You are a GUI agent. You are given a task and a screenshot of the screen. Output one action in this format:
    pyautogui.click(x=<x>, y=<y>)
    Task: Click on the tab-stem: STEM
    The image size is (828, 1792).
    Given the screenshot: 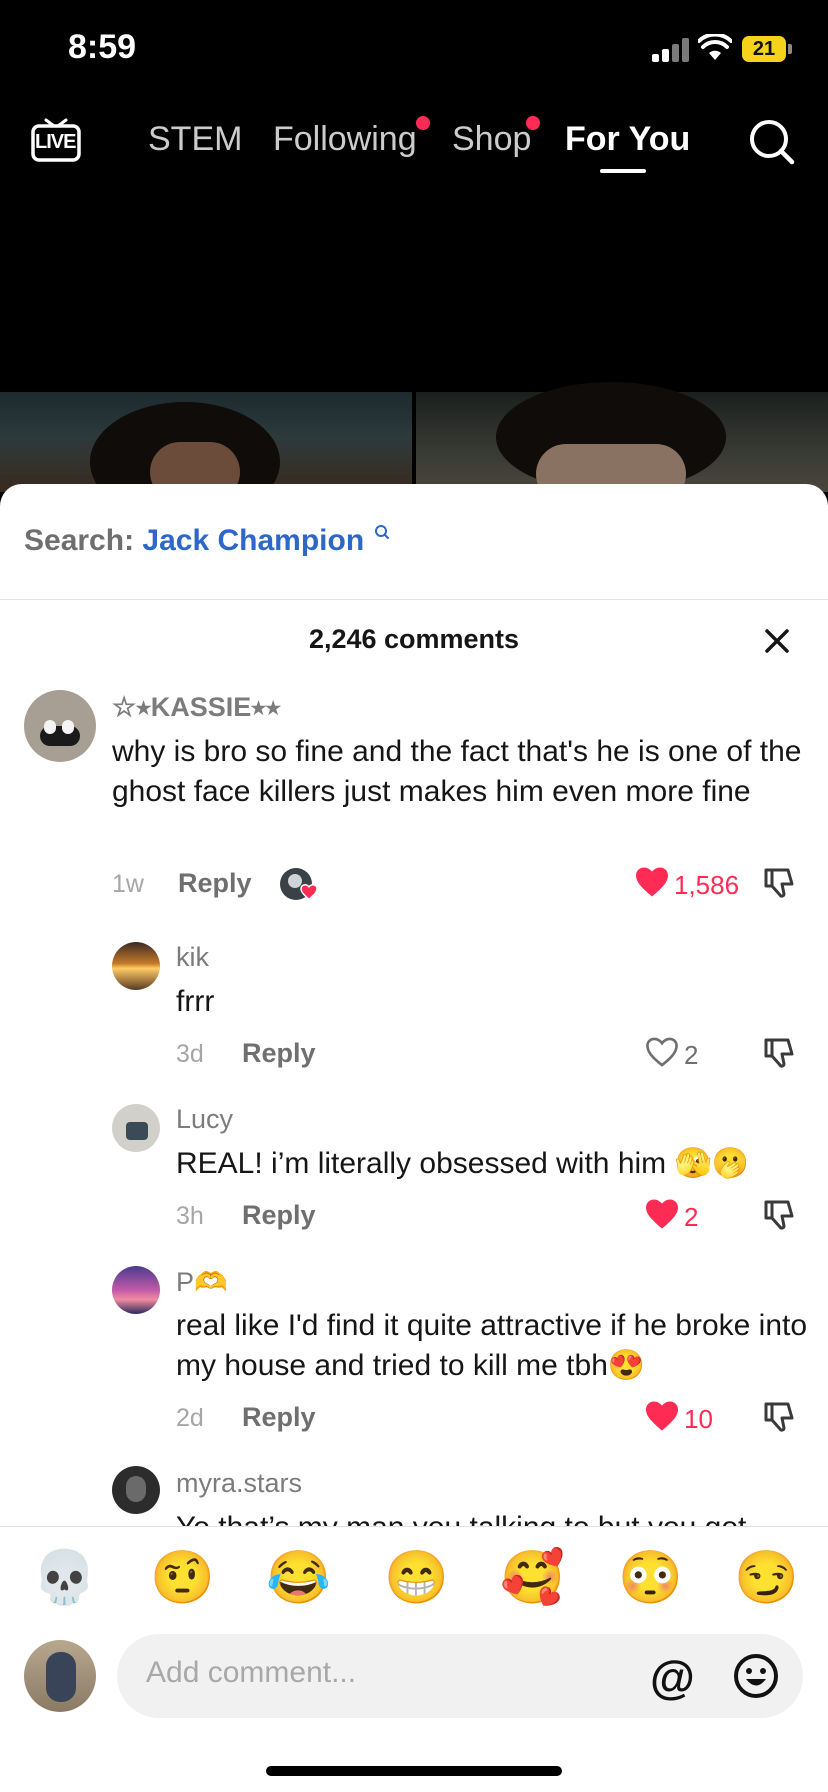 What is the action you would take?
    pyautogui.click(x=195, y=139)
    